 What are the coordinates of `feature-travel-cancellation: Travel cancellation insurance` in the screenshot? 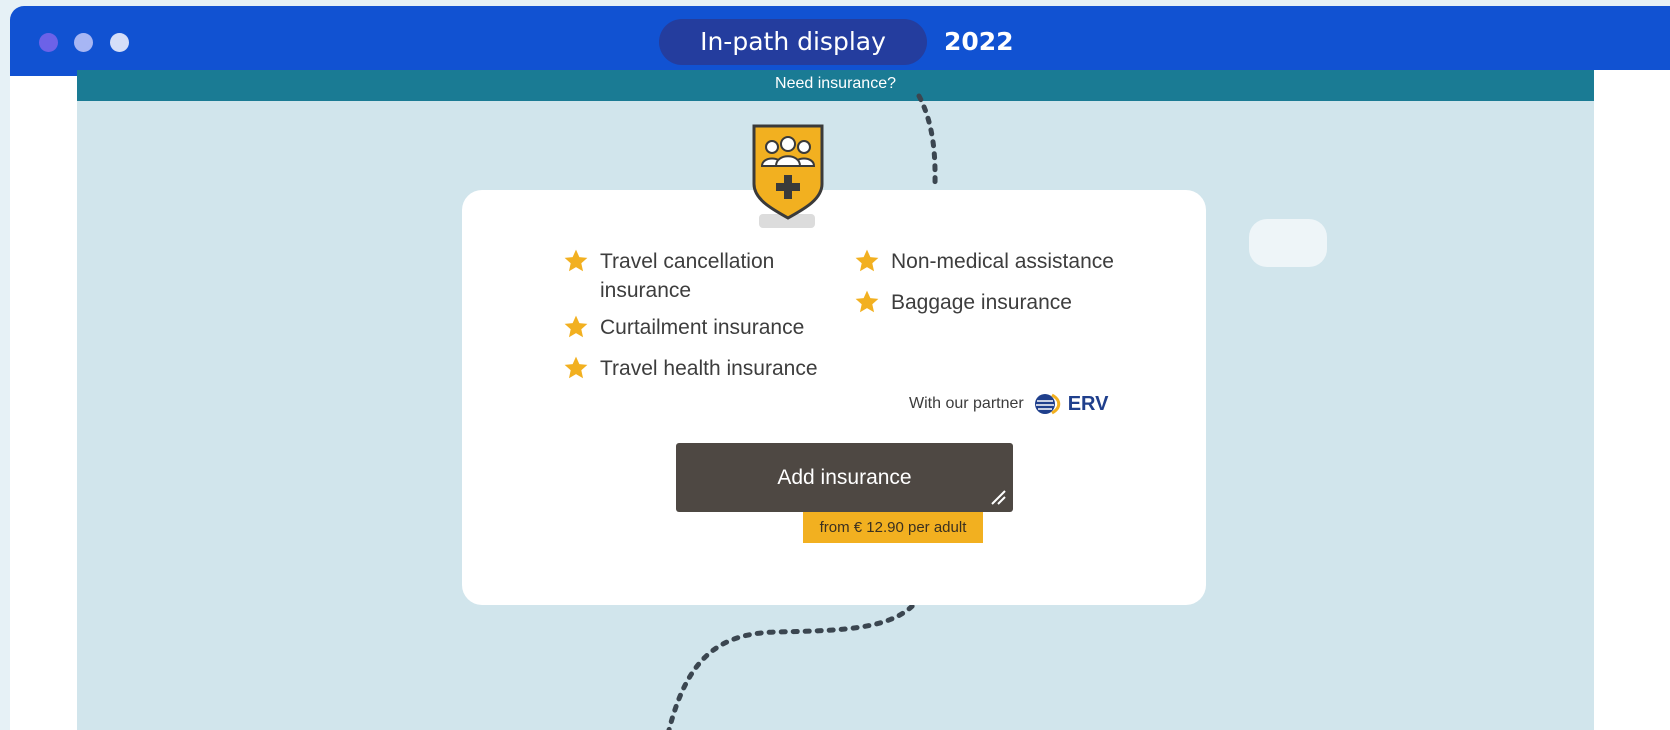 It's located at (693, 276).